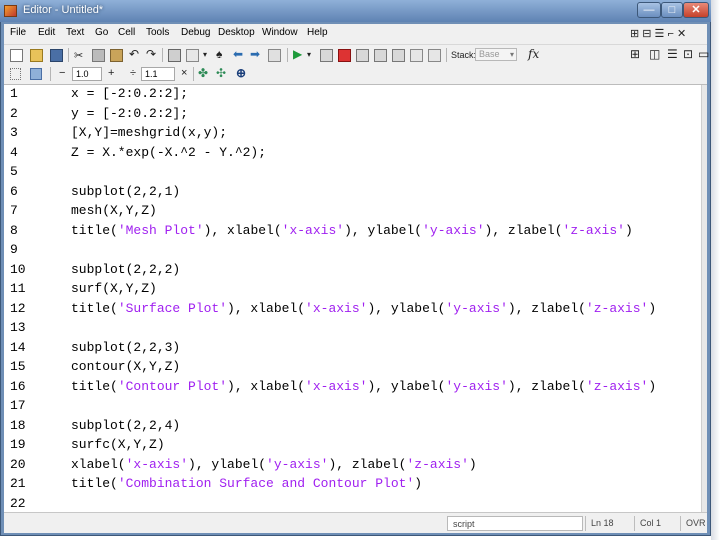 The height and width of the screenshot is (540, 720). Describe the element at coordinates (355, 11) in the screenshot. I see `title-bar: Editor - Untitled* — □ ✕` at that location.